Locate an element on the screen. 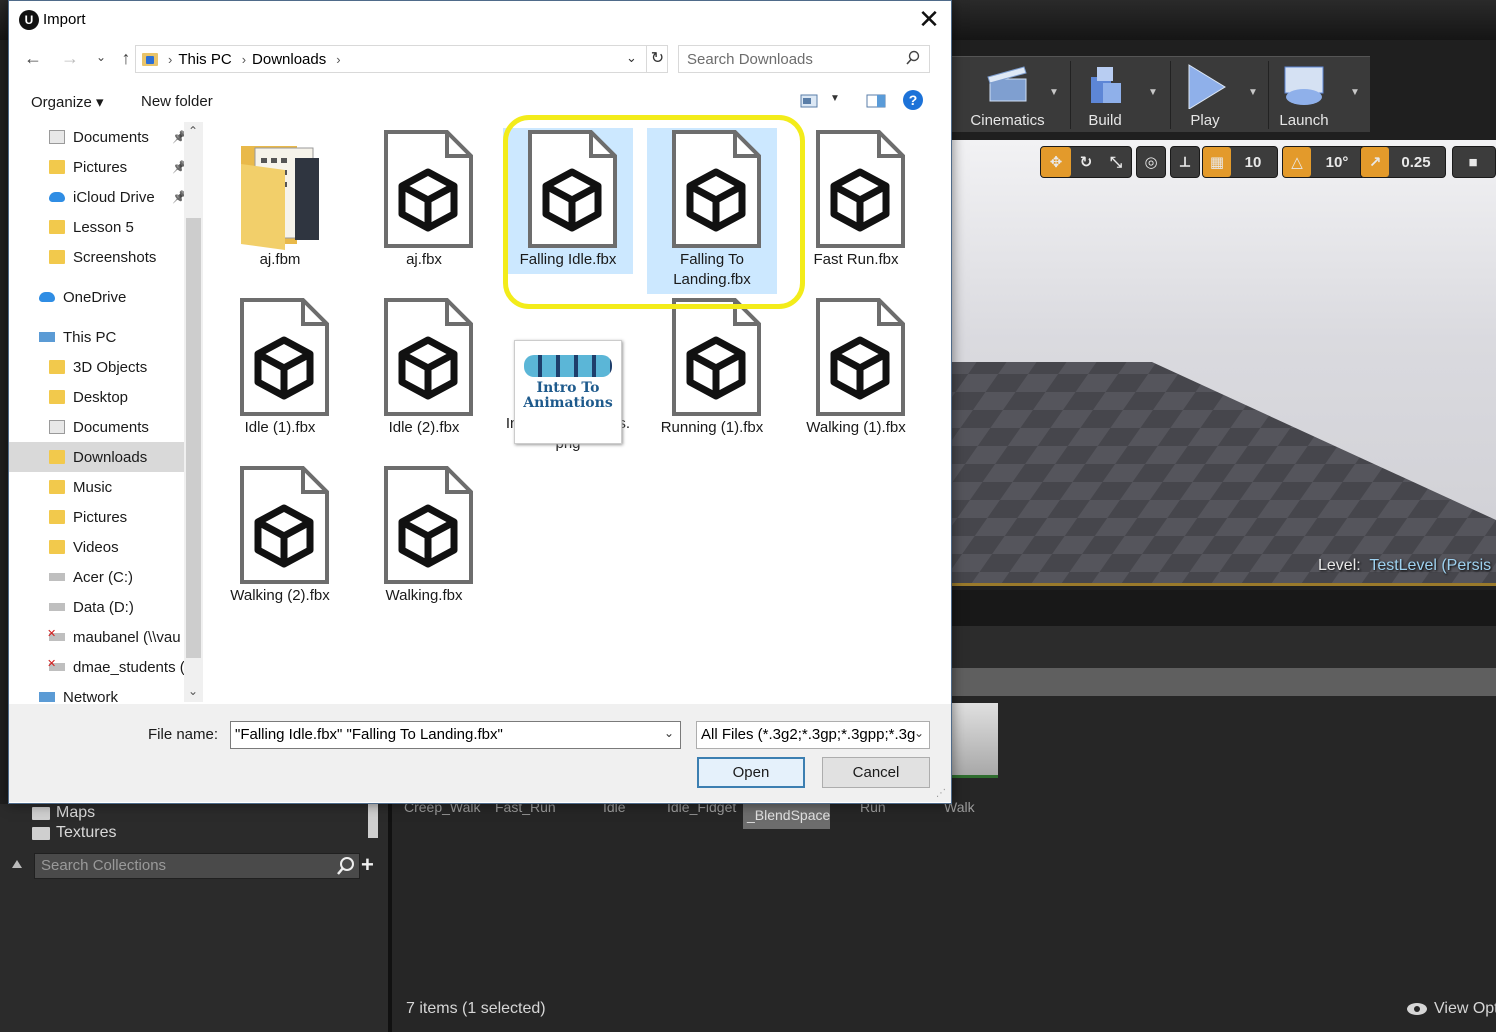 This screenshot has width=1496, height=1032. nav-item: Videos is located at coordinates (97, 547).